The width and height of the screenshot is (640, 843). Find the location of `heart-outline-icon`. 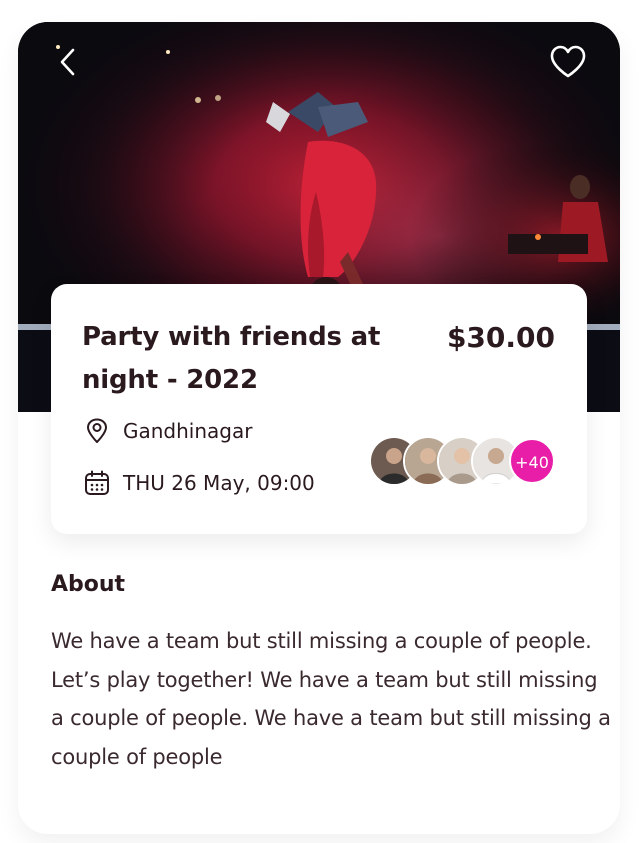

heart-outline-icon is located at coordinates (568, 61).